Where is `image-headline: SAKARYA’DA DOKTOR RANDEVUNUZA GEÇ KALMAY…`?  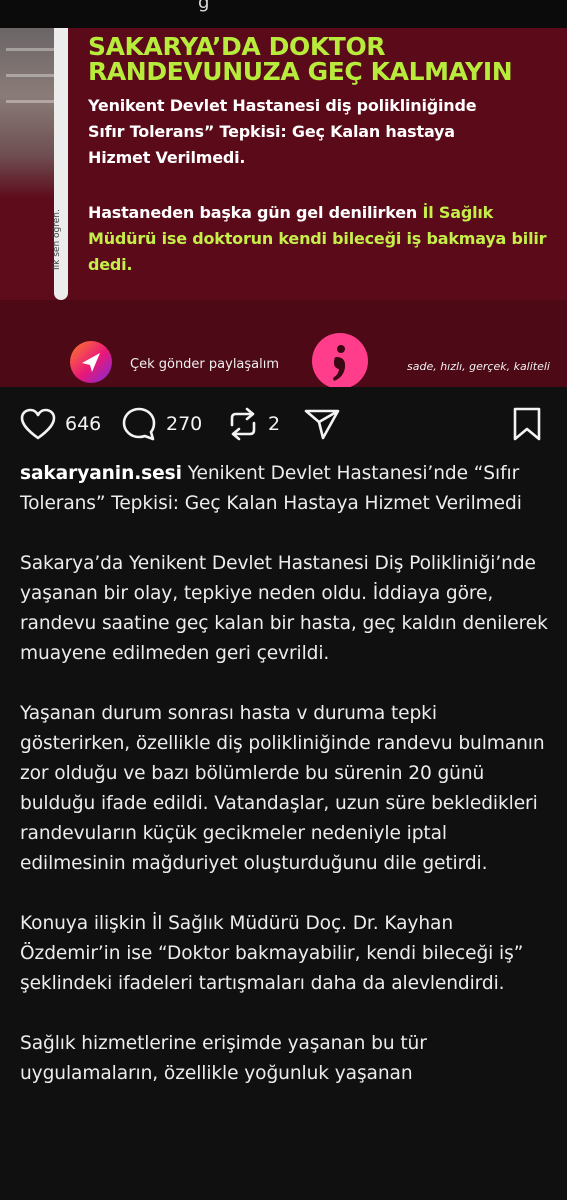
image-headline: SAKARYA’DA DOKTOR RANDEVUNUZA GEÇ KALMAY… is located at coordinates (300, 59).